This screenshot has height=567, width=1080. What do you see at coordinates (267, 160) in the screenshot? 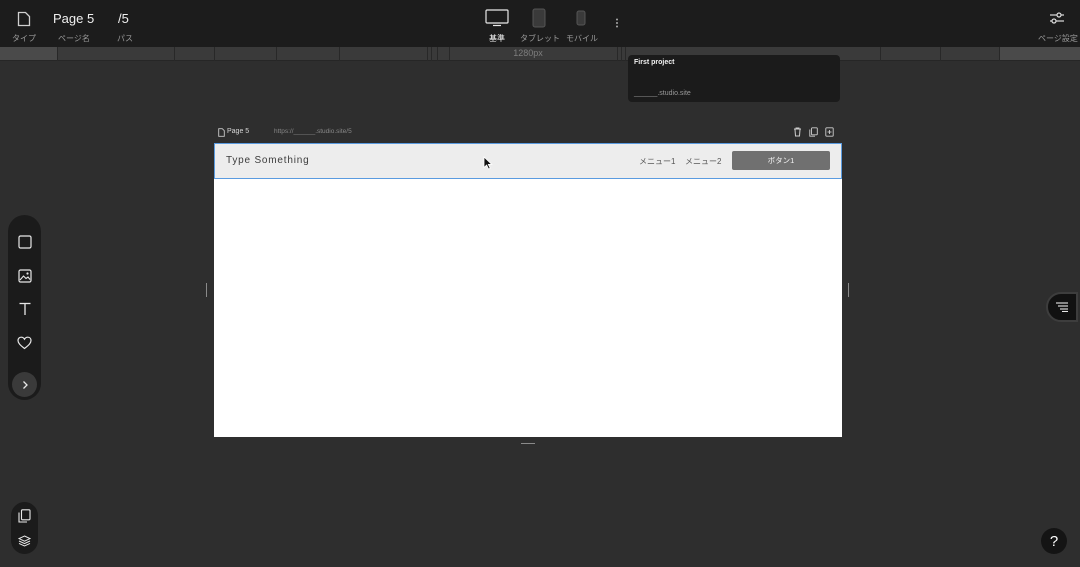
I see `site-logo-text: Type Something` at bounding box center [267, 160].